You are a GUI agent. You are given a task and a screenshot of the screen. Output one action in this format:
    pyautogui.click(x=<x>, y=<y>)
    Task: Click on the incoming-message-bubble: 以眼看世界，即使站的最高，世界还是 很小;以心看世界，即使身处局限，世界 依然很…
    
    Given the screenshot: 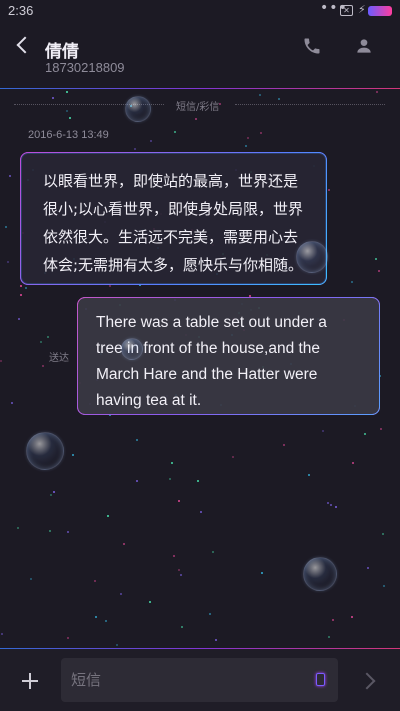 What is the action you would take?
    pyautogui.click(x=173, y=218)
    